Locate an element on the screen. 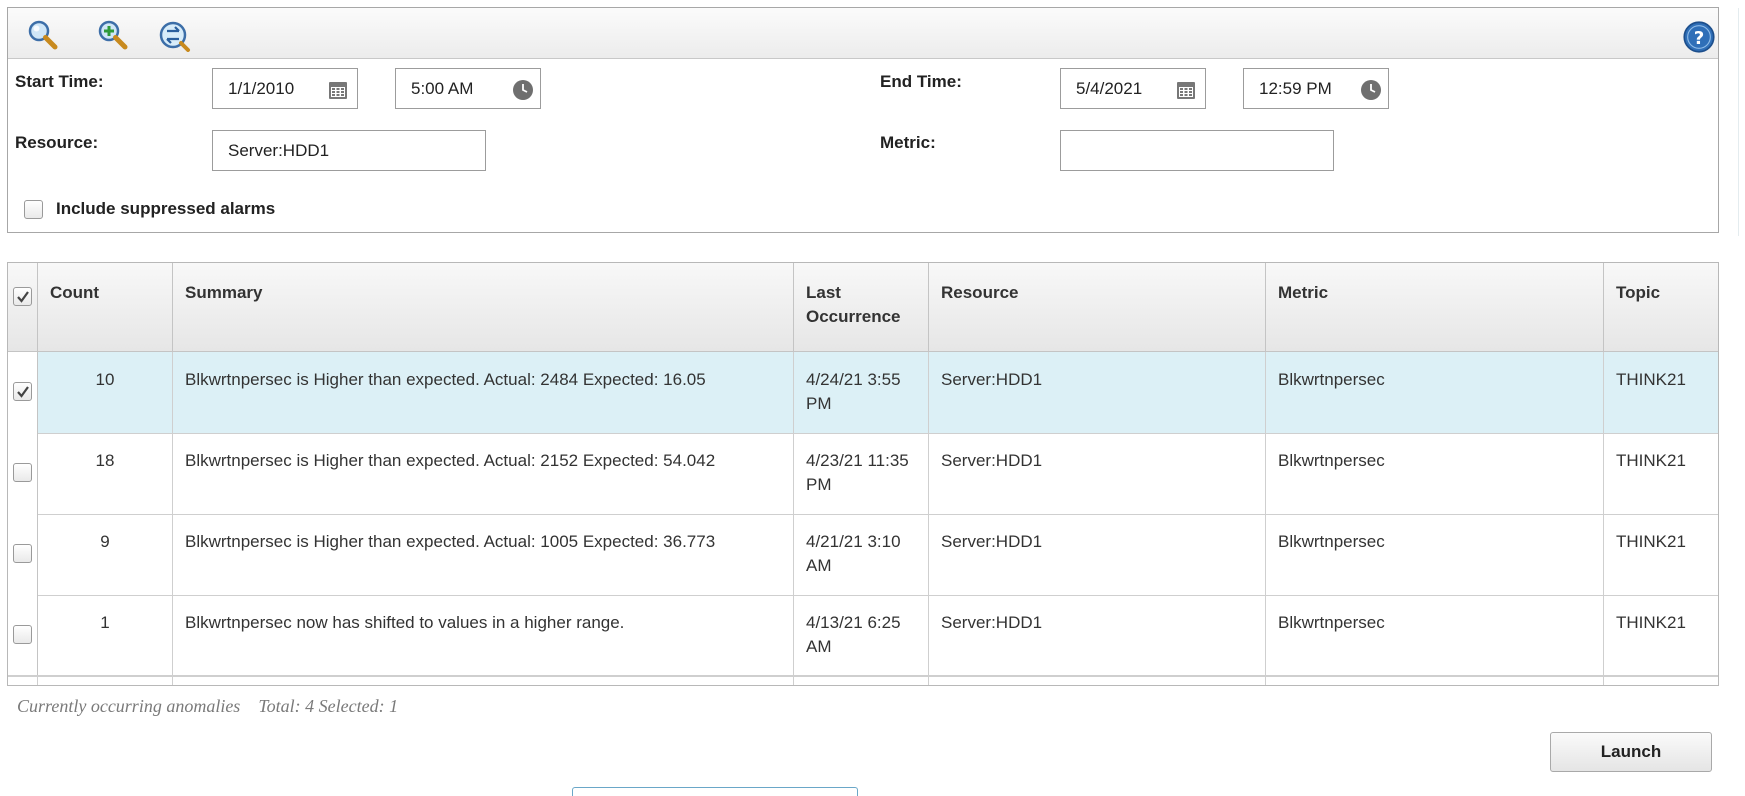 Image resolution: width=1745 pixels, height=796 pixels. include-suppressed-label: Include suppressed alarms is located at coordinates (166, 208).